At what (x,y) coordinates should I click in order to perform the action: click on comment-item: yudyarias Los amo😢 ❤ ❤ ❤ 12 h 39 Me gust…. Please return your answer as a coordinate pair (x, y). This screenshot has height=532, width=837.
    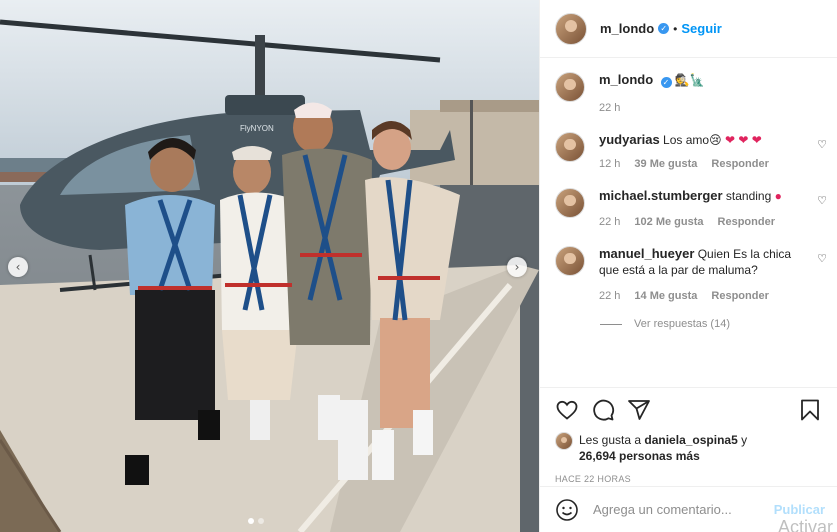
    Looking at the image, I should click on (691, 152).